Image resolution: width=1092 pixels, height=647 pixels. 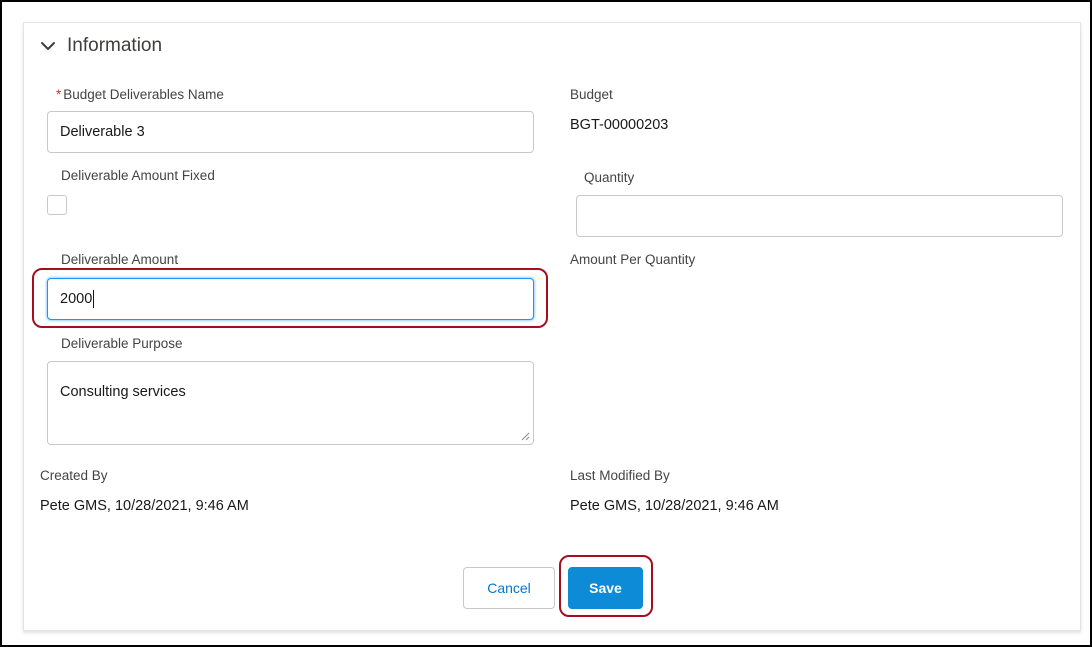 What do you see at coordinates (138, 175) in the screenshot?
I see `deliverable-amount-fixed-label: Deliverable Amount Fixed` at bounding box center [138, 175].